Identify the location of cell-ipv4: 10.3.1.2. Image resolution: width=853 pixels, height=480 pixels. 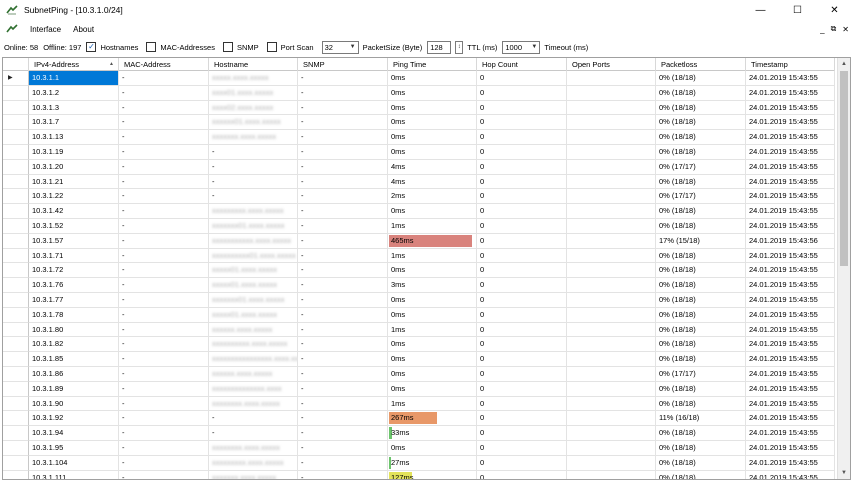
(74, 93).